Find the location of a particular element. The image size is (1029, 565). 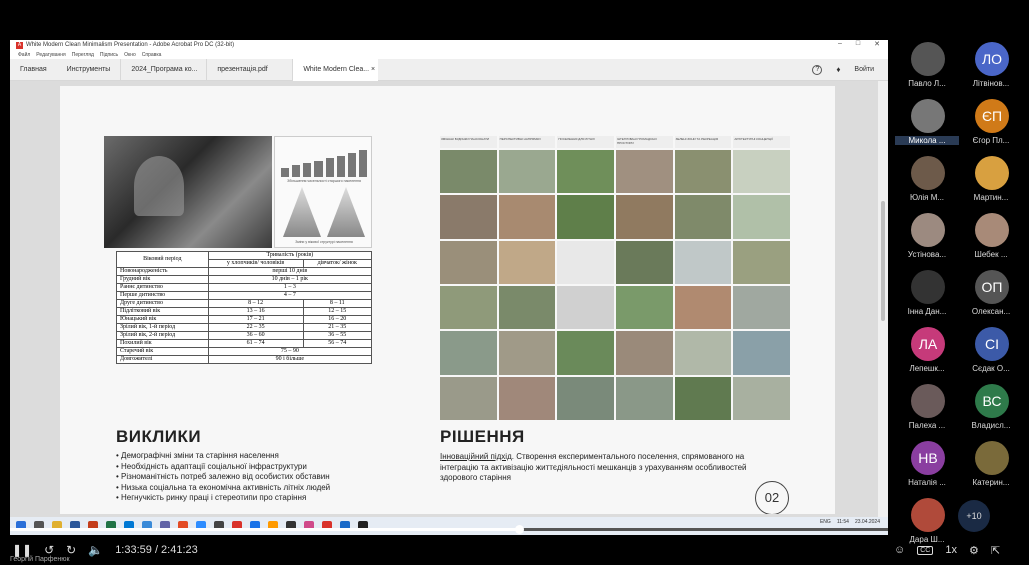

table-row: Зрілий вік, 1-й період 22 – 35 21 – 35 is located at coordinates (244, 327).